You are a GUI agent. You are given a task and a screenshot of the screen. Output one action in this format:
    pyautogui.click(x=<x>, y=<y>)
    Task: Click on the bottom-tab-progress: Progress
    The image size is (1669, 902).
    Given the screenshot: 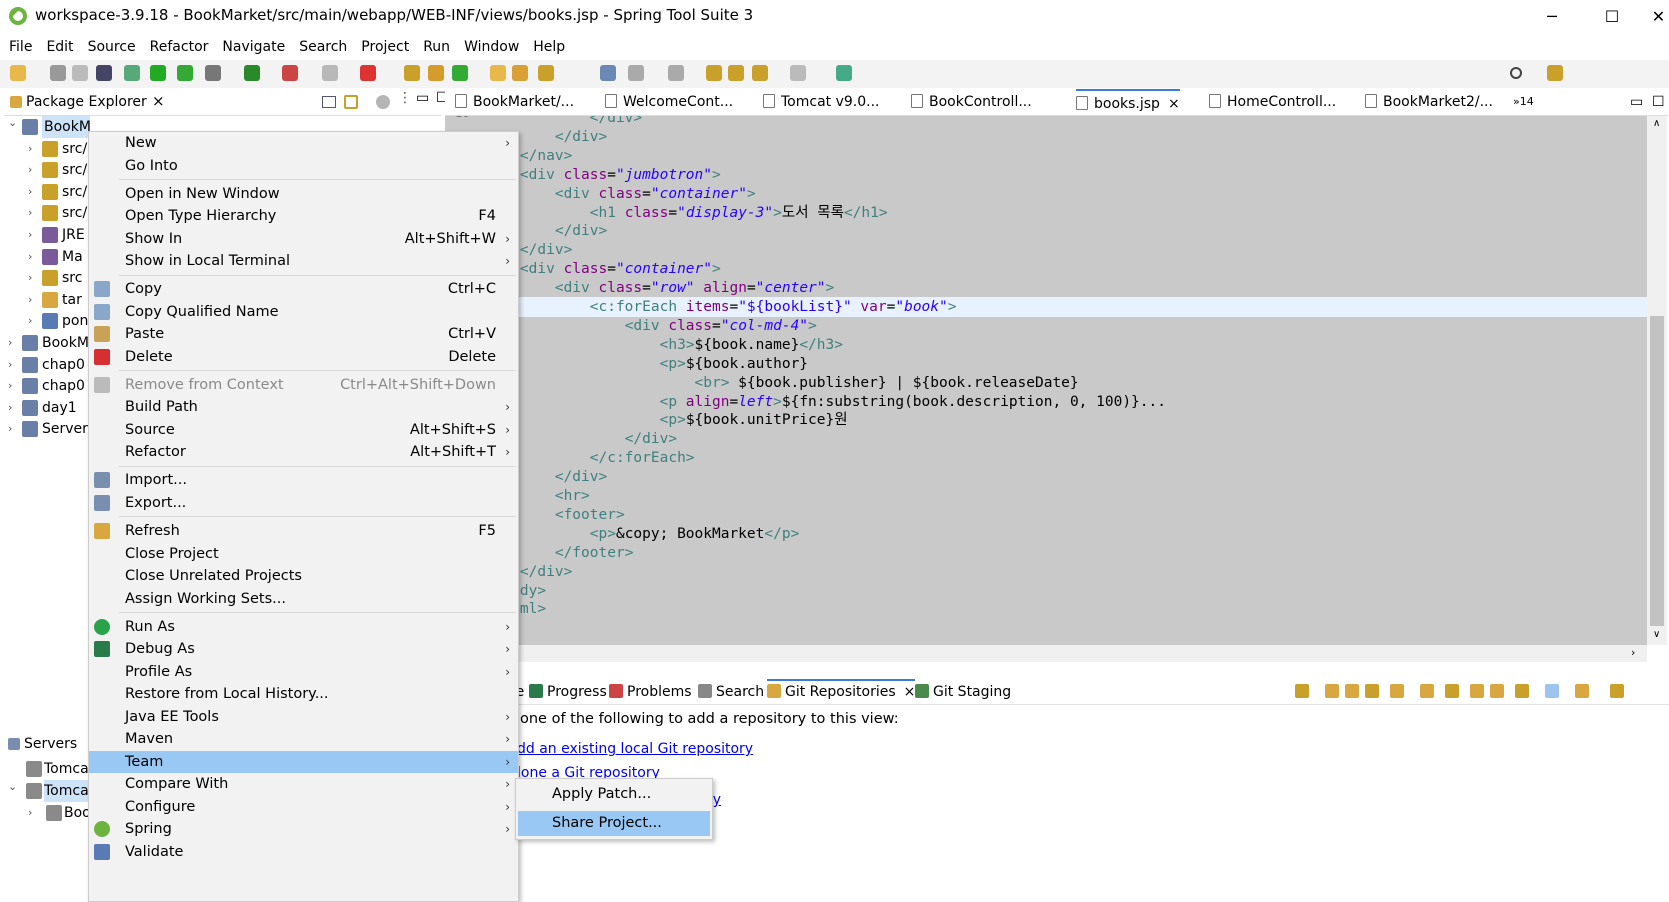 What is the action you would take?
    pyautogui.click(x=568, y=692)
    